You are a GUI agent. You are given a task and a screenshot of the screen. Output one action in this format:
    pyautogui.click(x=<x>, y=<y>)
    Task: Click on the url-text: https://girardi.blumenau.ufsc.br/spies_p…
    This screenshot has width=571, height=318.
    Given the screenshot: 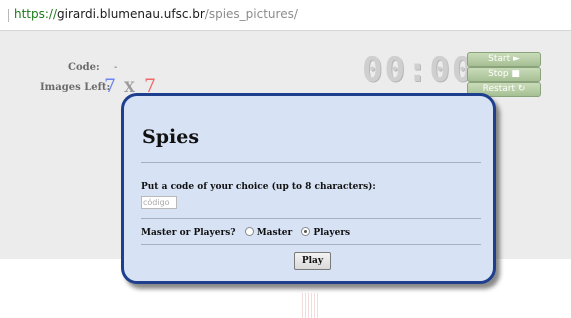 What is the action you would take?
    pyautogui.click(x=156, y=14)
    